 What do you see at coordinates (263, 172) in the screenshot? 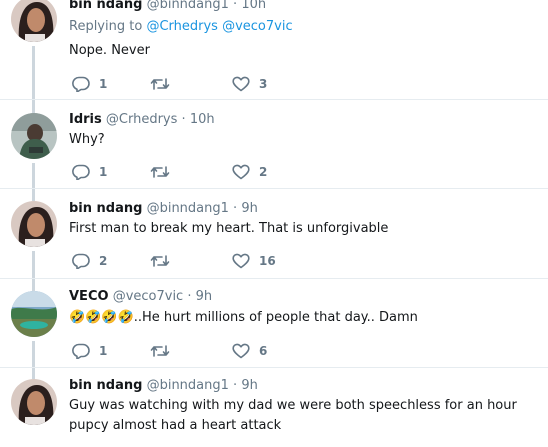
I see `like-count: 2` at bounding box center [263, 172].